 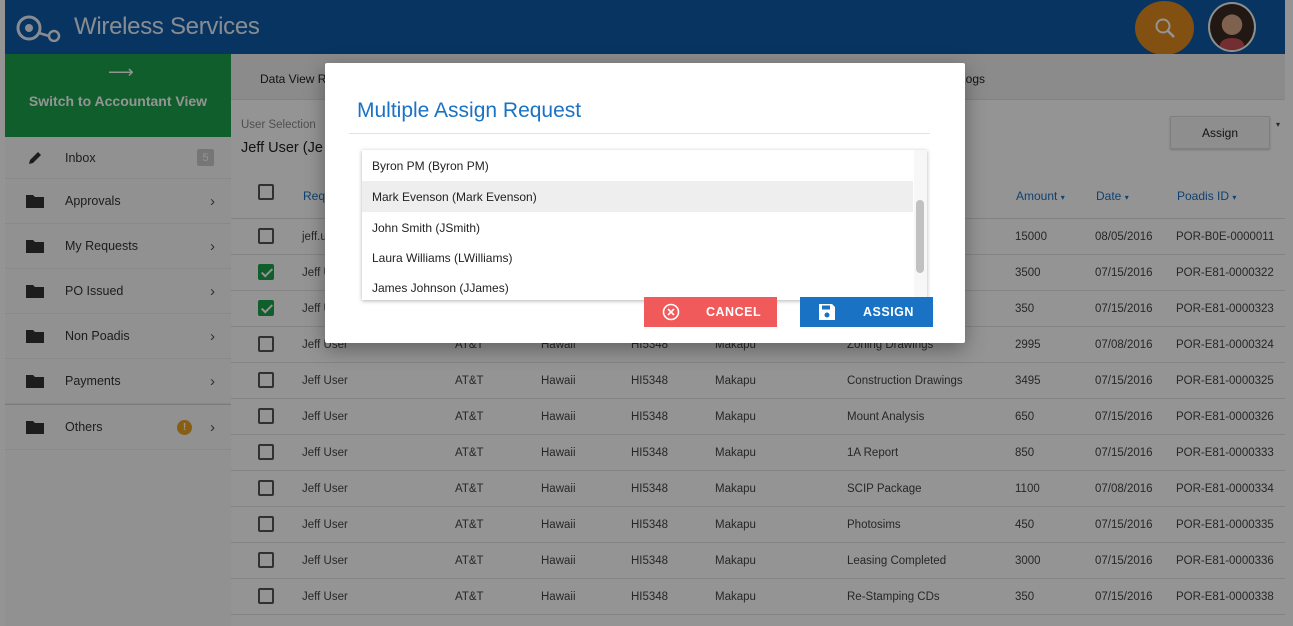 What do you see at coordinates (637, 286) in the screenshot?
I see `assignee-option: James Johnson (JJames)` at bounding box center [637, 286].